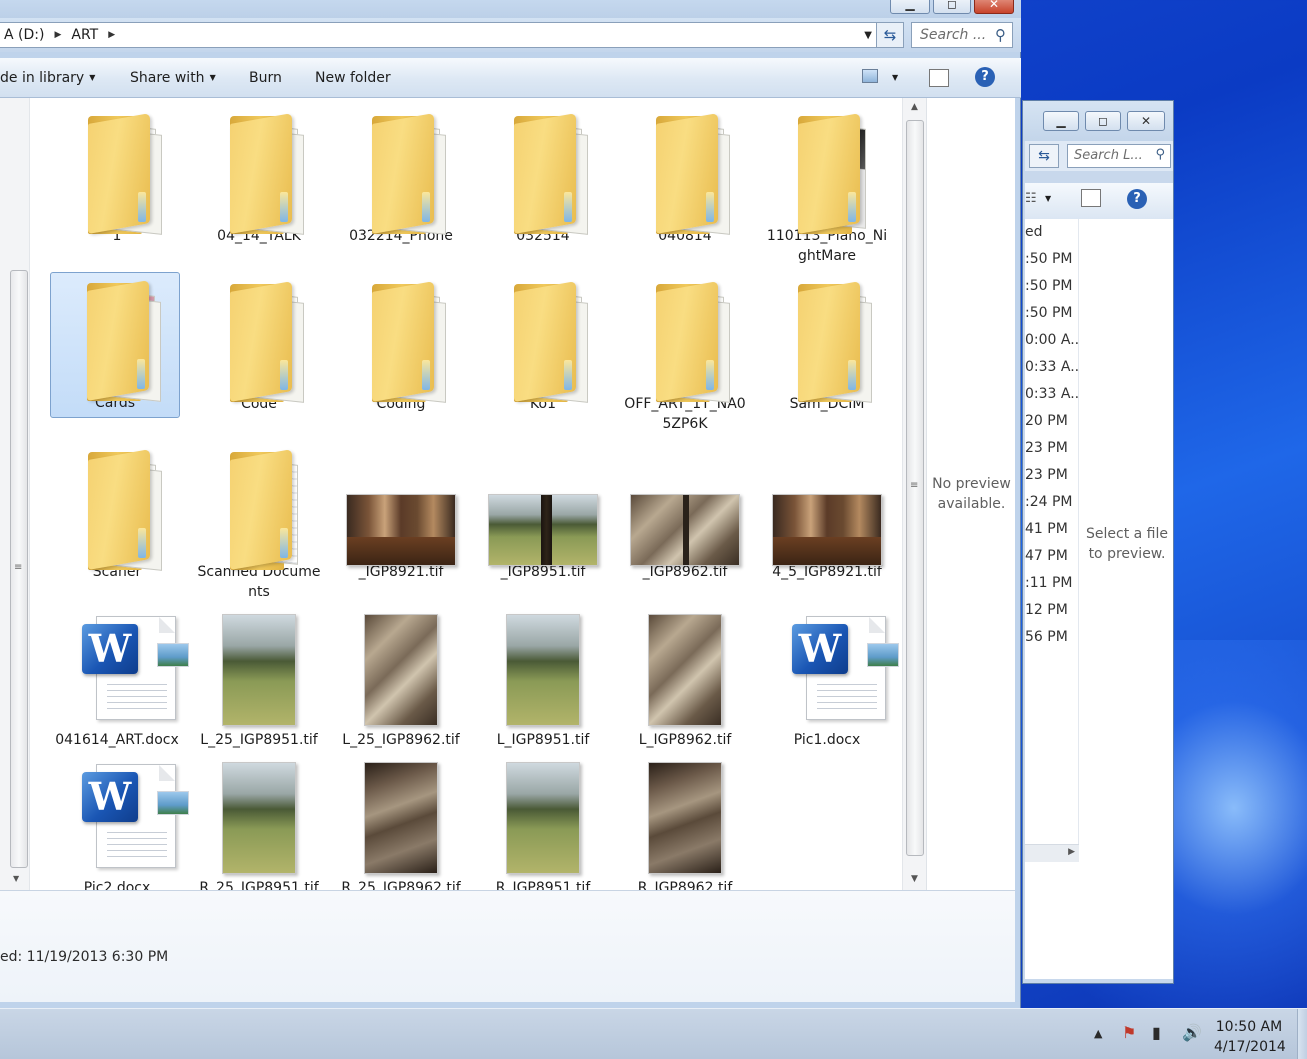 This screenshot has width=1307, height=1059. I want to click on column-header: ed, so click(1051, 232).